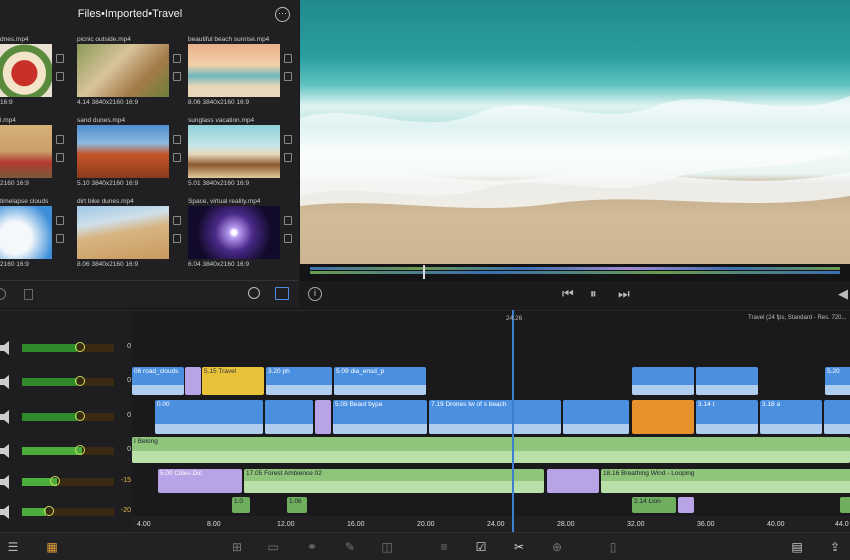 The image size is (850, 560). Describe the element at coordinates (282, 14) in the screenshot. I see `more-options-icon: ···` at that location.